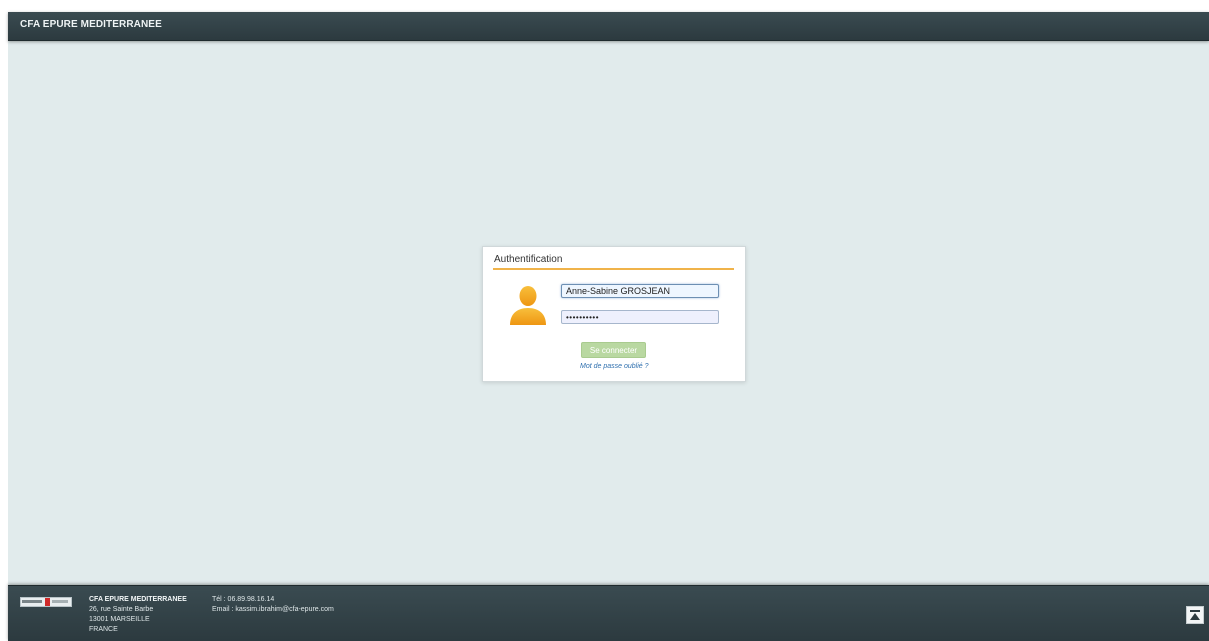  What do you see at coordinates (528, 305) in the screenshot?
I see `user-icon` at bounding box center [528, 305].